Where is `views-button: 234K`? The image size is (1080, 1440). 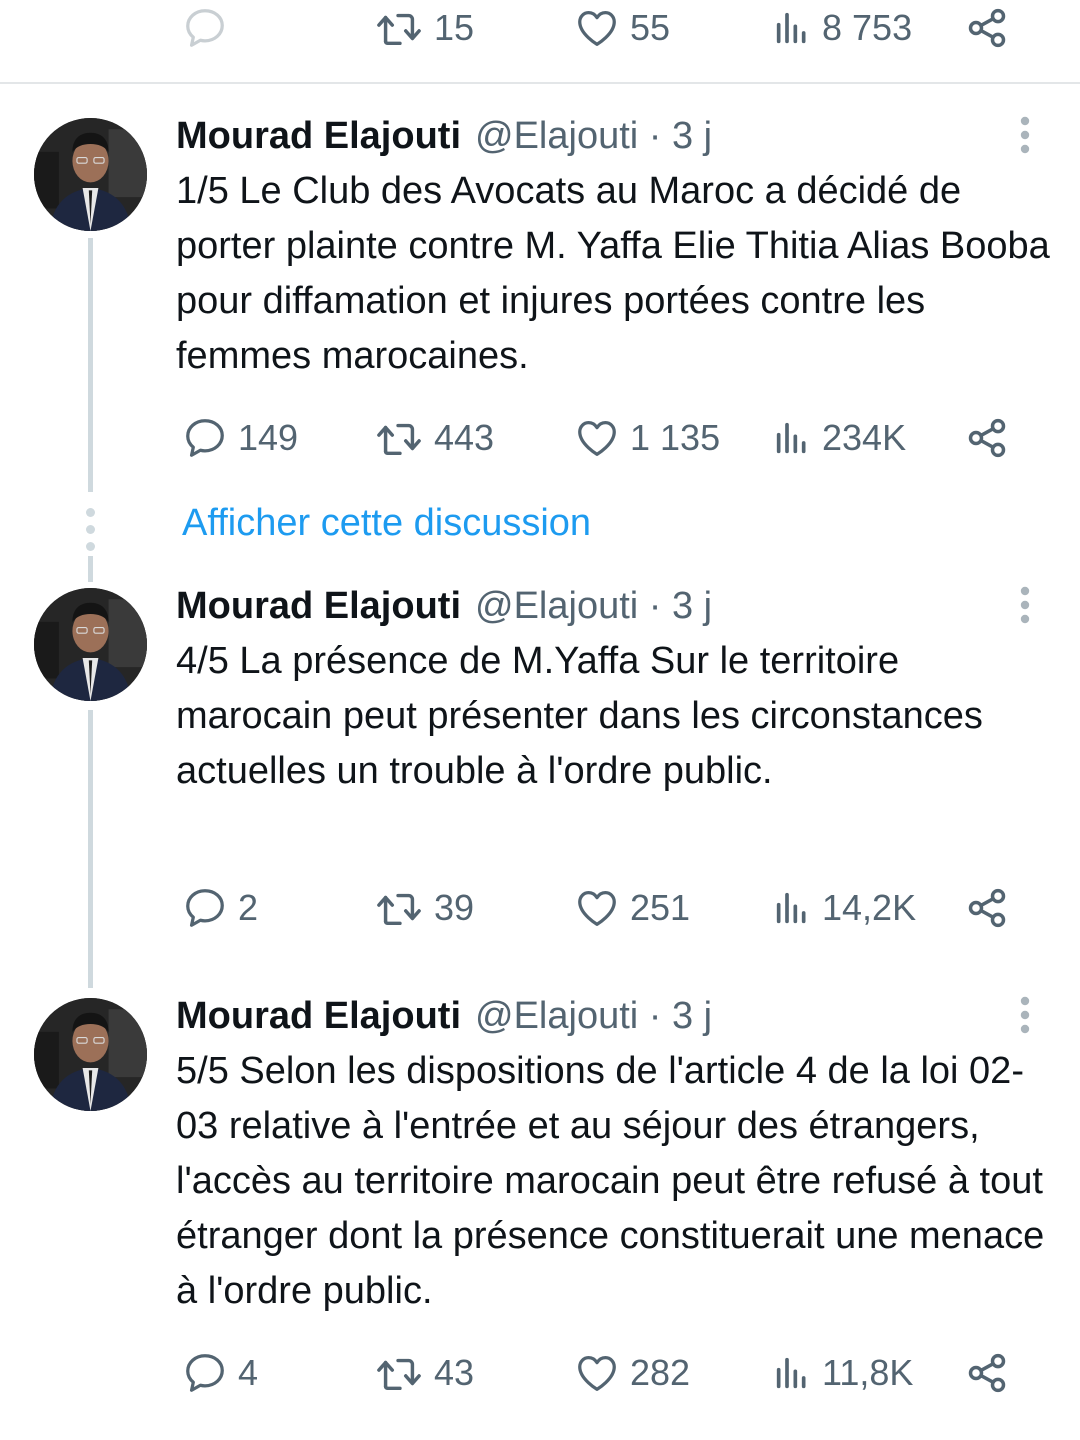 views-button: 234K is located at coordinates (839, 438).